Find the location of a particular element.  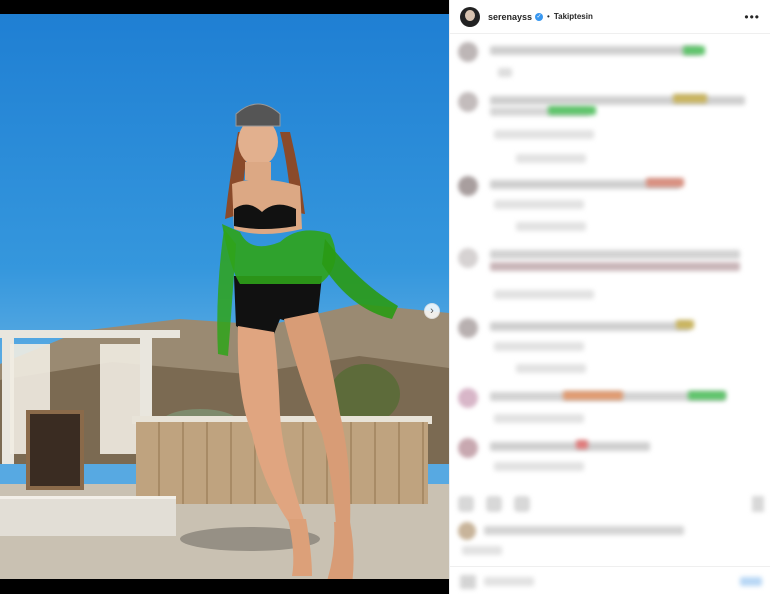

next-photo-button: › is located at coordinates (432, 311).